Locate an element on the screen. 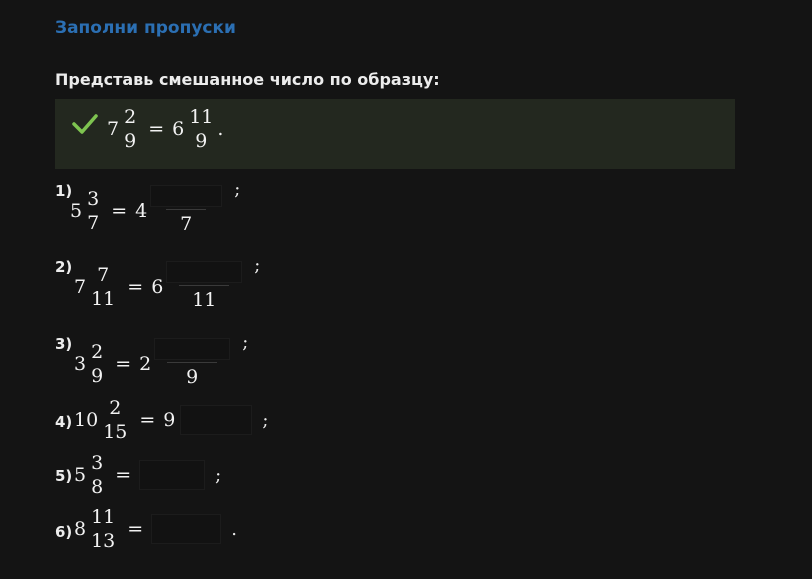 Image resolution: width=812 pixels, height=579 pixels. problem-4-denominator: 15 is located at coordinates (115, 432).